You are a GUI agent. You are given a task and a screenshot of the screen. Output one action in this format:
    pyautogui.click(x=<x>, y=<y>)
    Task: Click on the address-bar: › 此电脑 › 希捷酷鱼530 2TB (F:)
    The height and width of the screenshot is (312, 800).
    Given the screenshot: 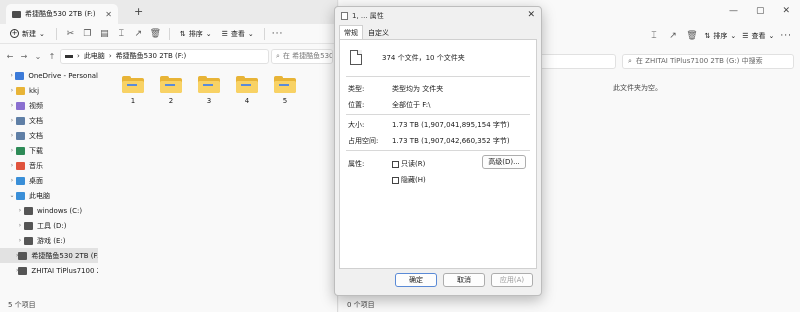 What is the action you would take?
    pyautogui.click(x=164, y=56)
    